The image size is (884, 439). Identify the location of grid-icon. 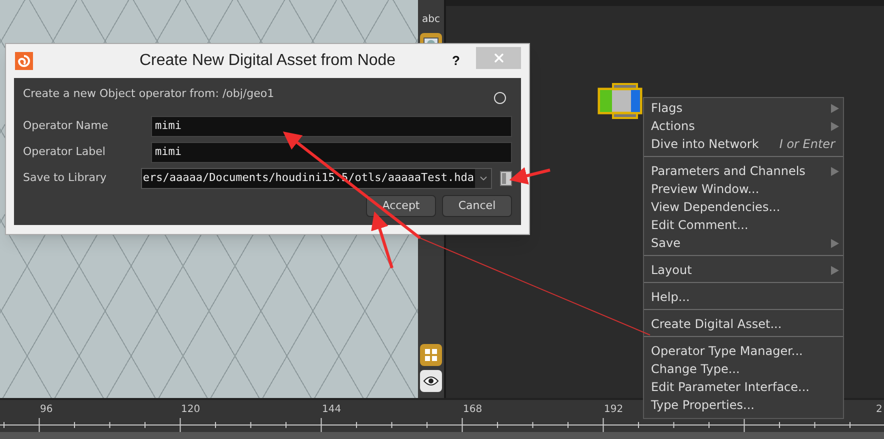
(431, 355).